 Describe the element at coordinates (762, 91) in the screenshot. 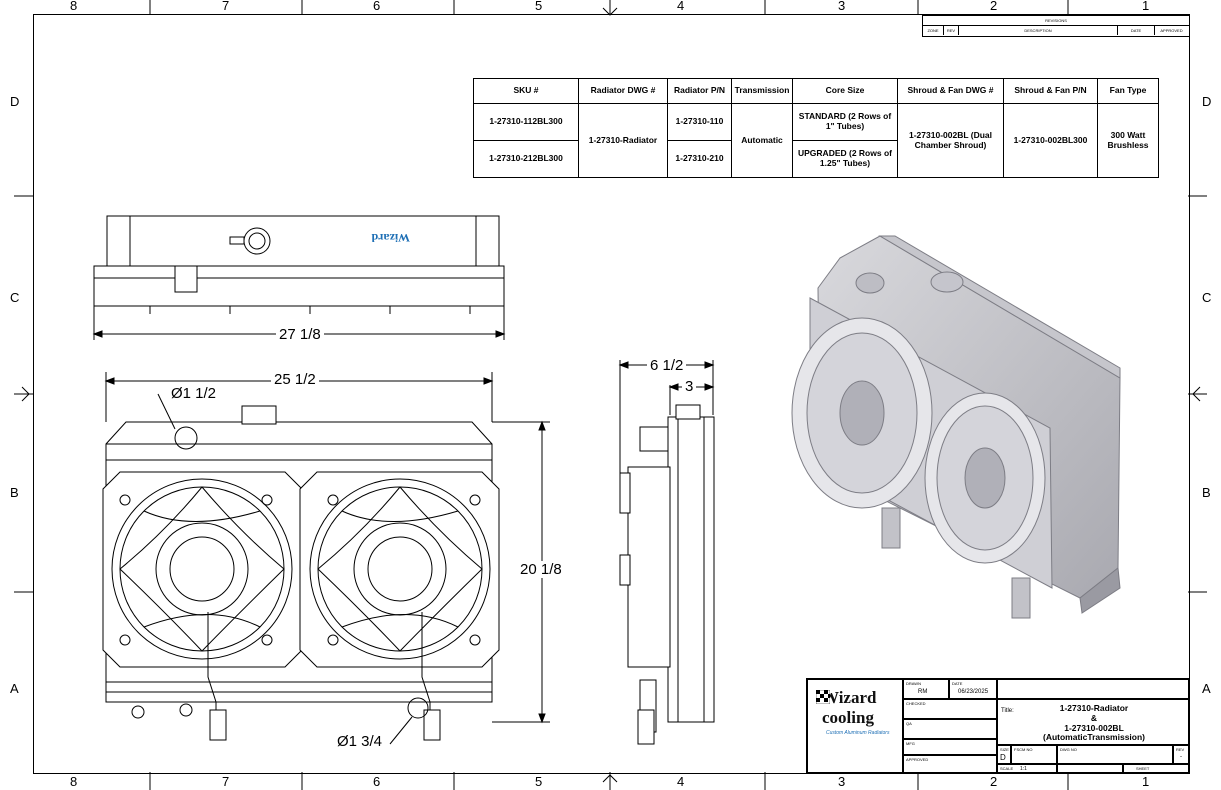

I see `col-header: Transmission` at that location.